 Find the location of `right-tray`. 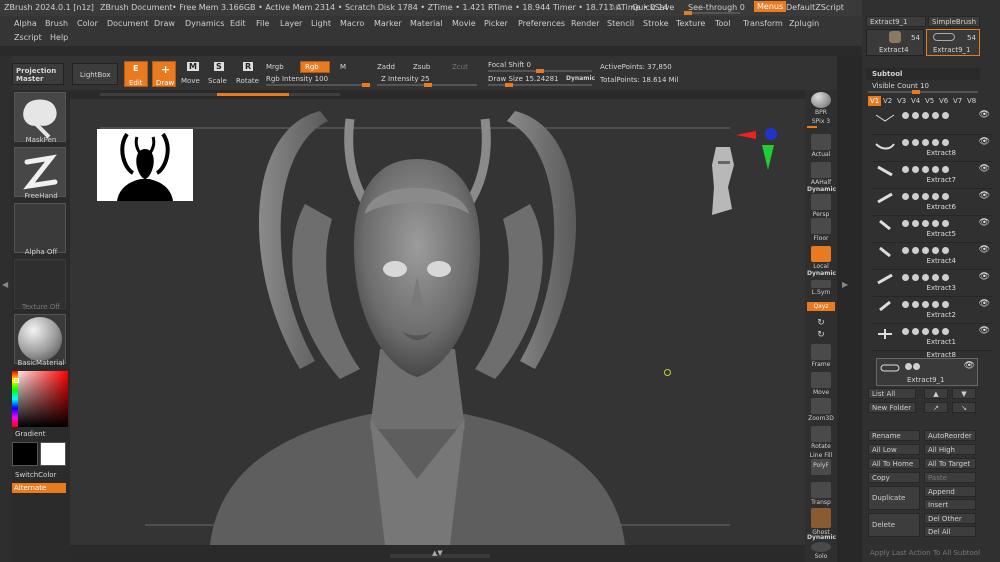

right-tray is located at coordinates (849, 309).